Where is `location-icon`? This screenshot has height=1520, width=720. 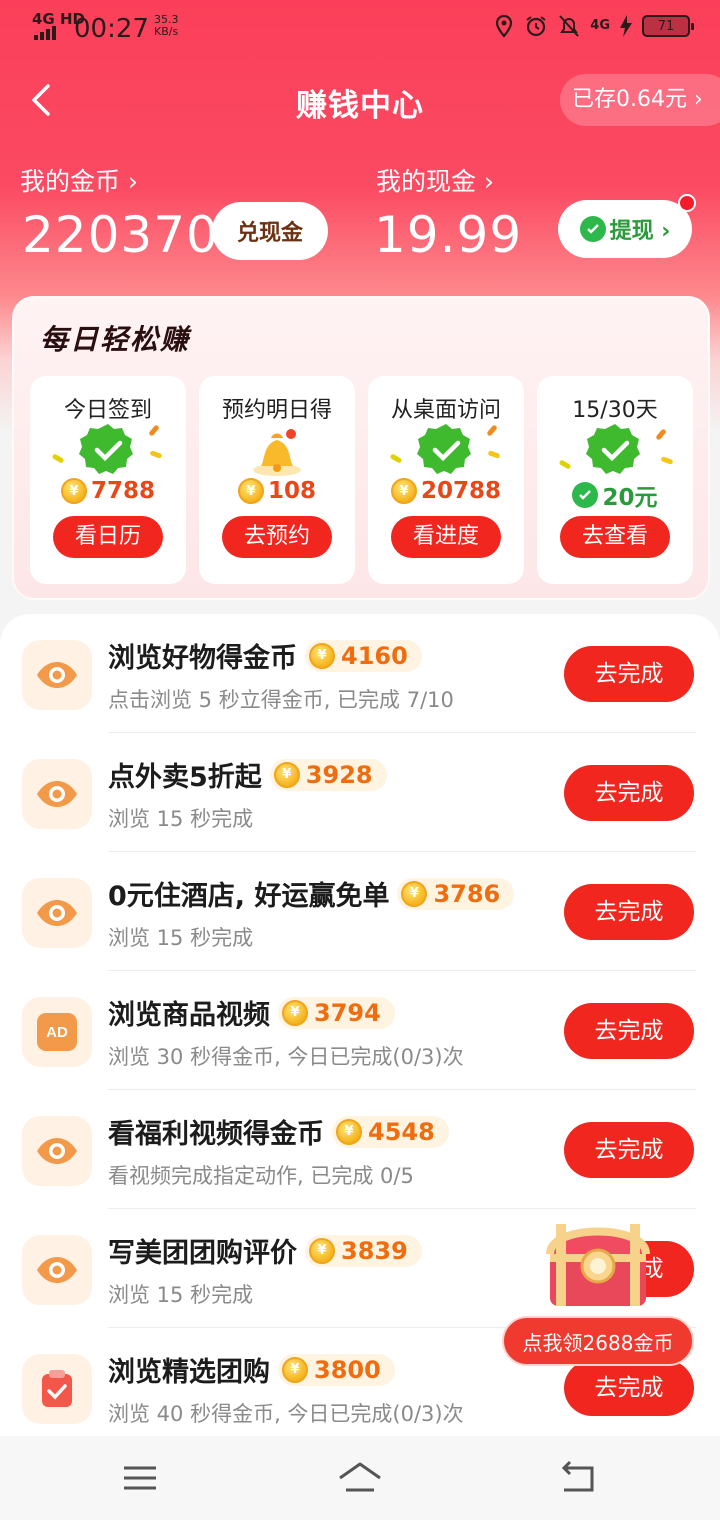
location-icon is located at coordinates (504, 26).